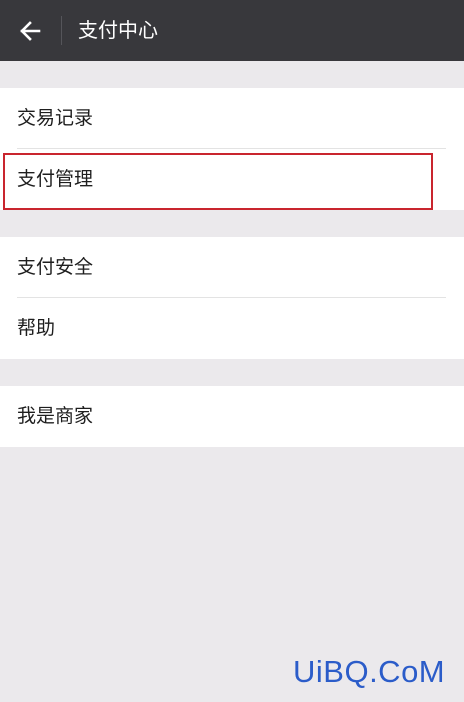 The image size is (464, 702). What do you see at coordinates (55, 179) in the screenshot?
I see `menu-item-label: 支付管理` at bounding box center [55, 179].